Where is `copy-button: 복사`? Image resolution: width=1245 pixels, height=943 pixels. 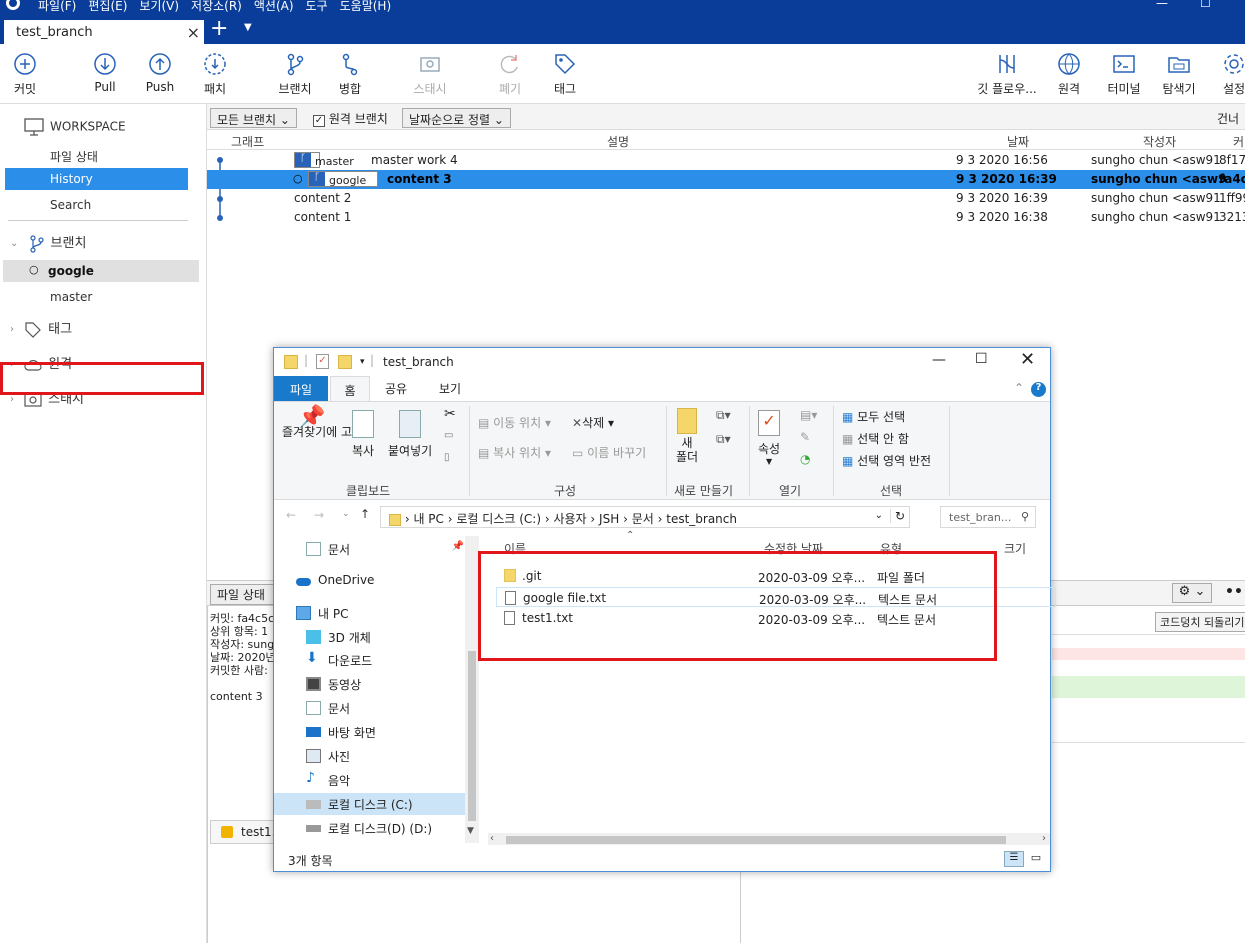 copy-button: 복사 is located at coordinates (363, 434).